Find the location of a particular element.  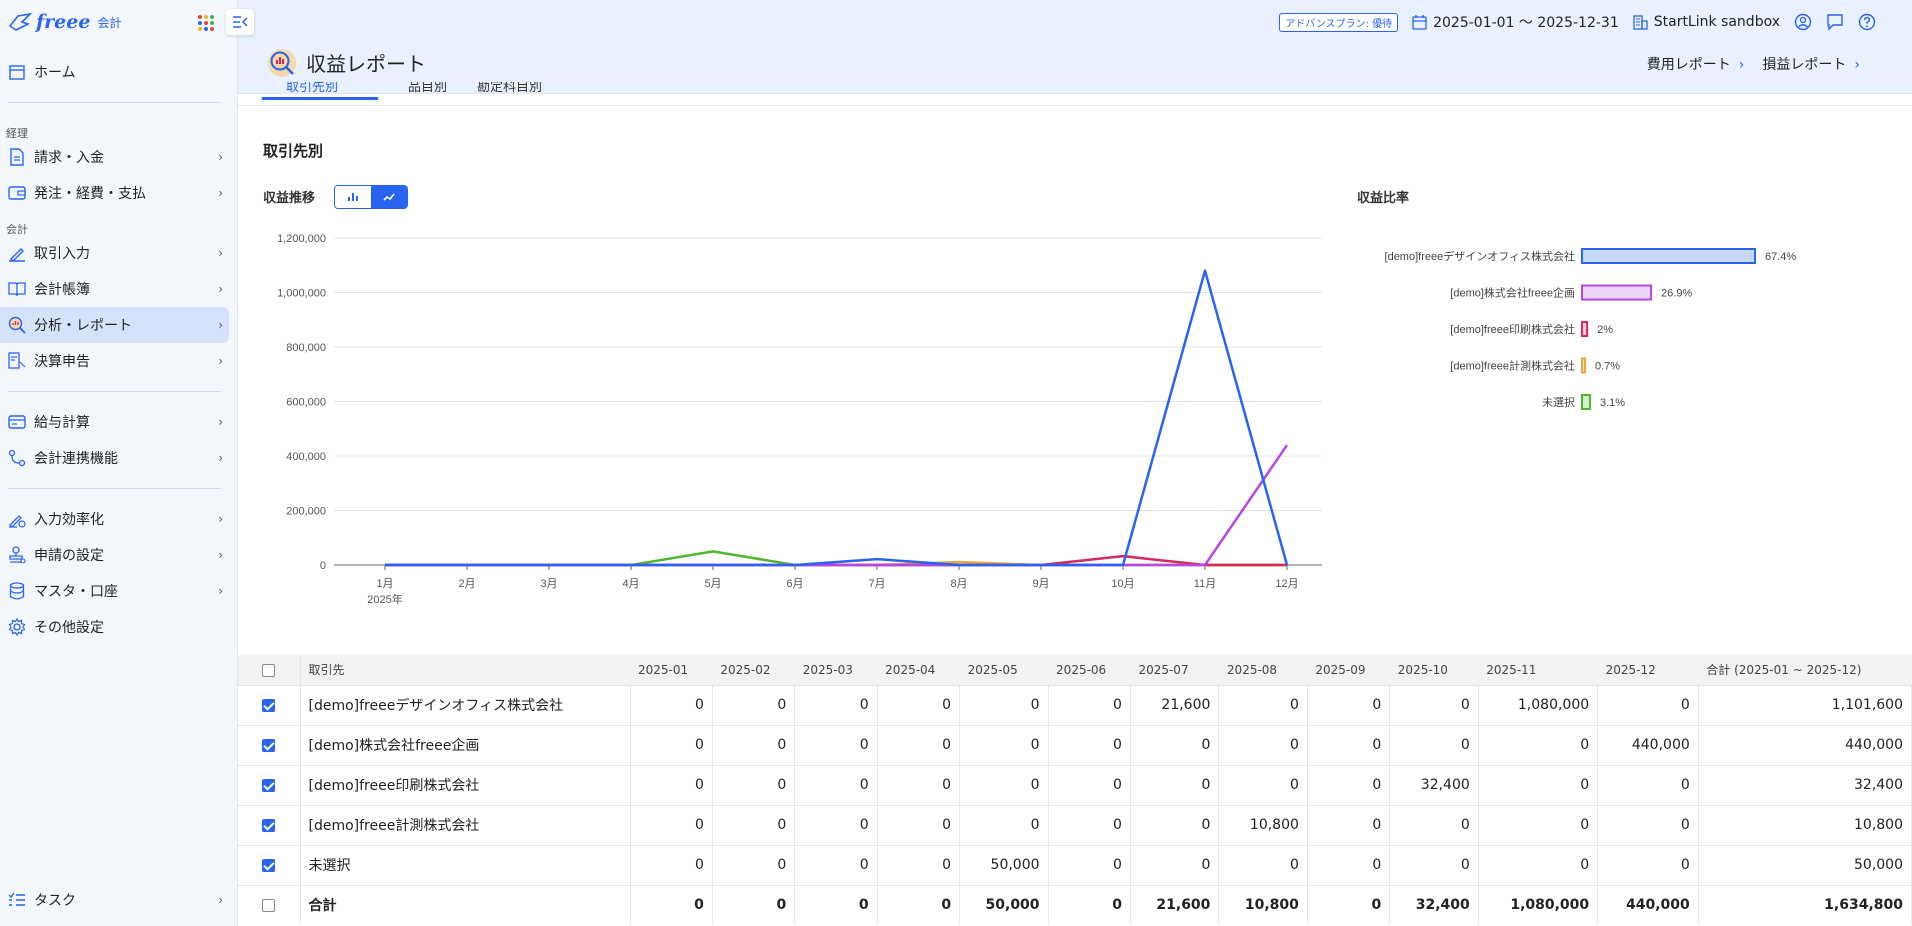

sidebar-item-transaction: 取引入力 › is located at coordinates (114, 253).